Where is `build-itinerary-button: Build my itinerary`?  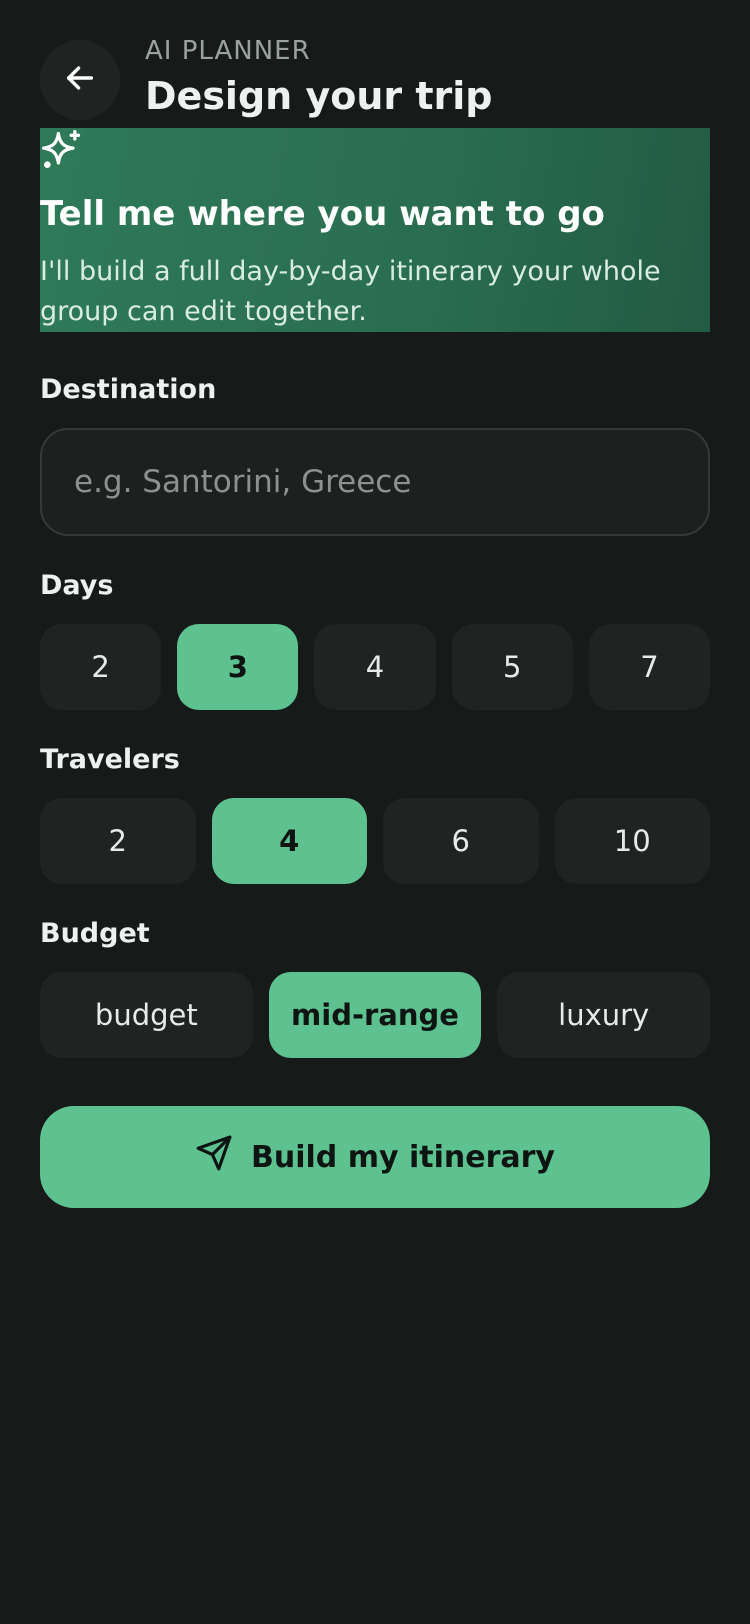
build-itinerary-button: Build my itinerary is located at coordinates (375, 1157).